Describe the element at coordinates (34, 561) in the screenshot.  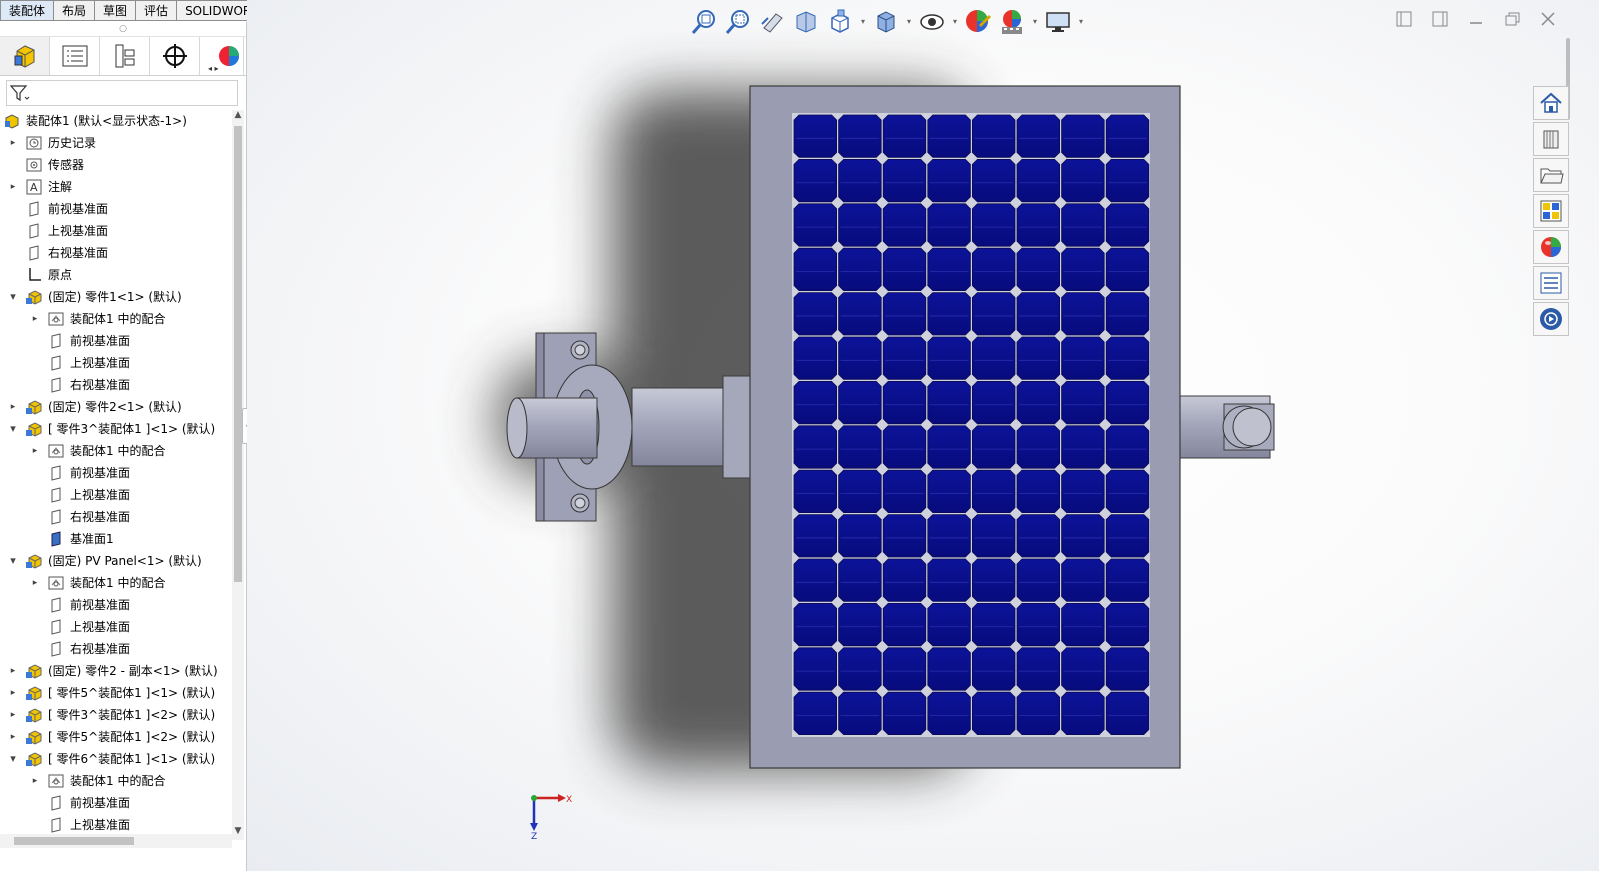
I see `part-icon` at that location.